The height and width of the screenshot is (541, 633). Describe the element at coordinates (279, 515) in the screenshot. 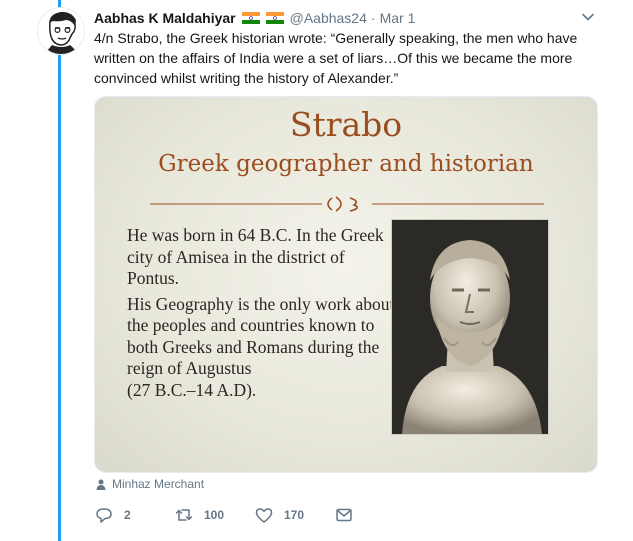

I see `like-button: 170` at that location.